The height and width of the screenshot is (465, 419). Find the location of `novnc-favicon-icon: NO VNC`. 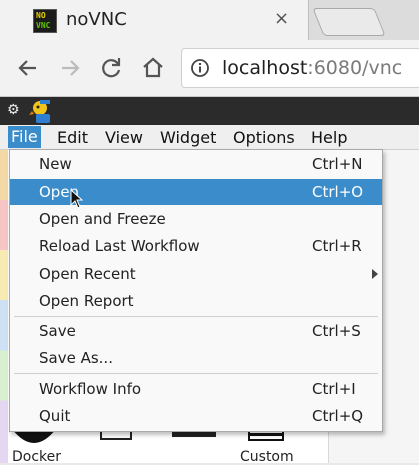

novnc-favicon-icon: NO VNC is located at coordinates (45, 21).